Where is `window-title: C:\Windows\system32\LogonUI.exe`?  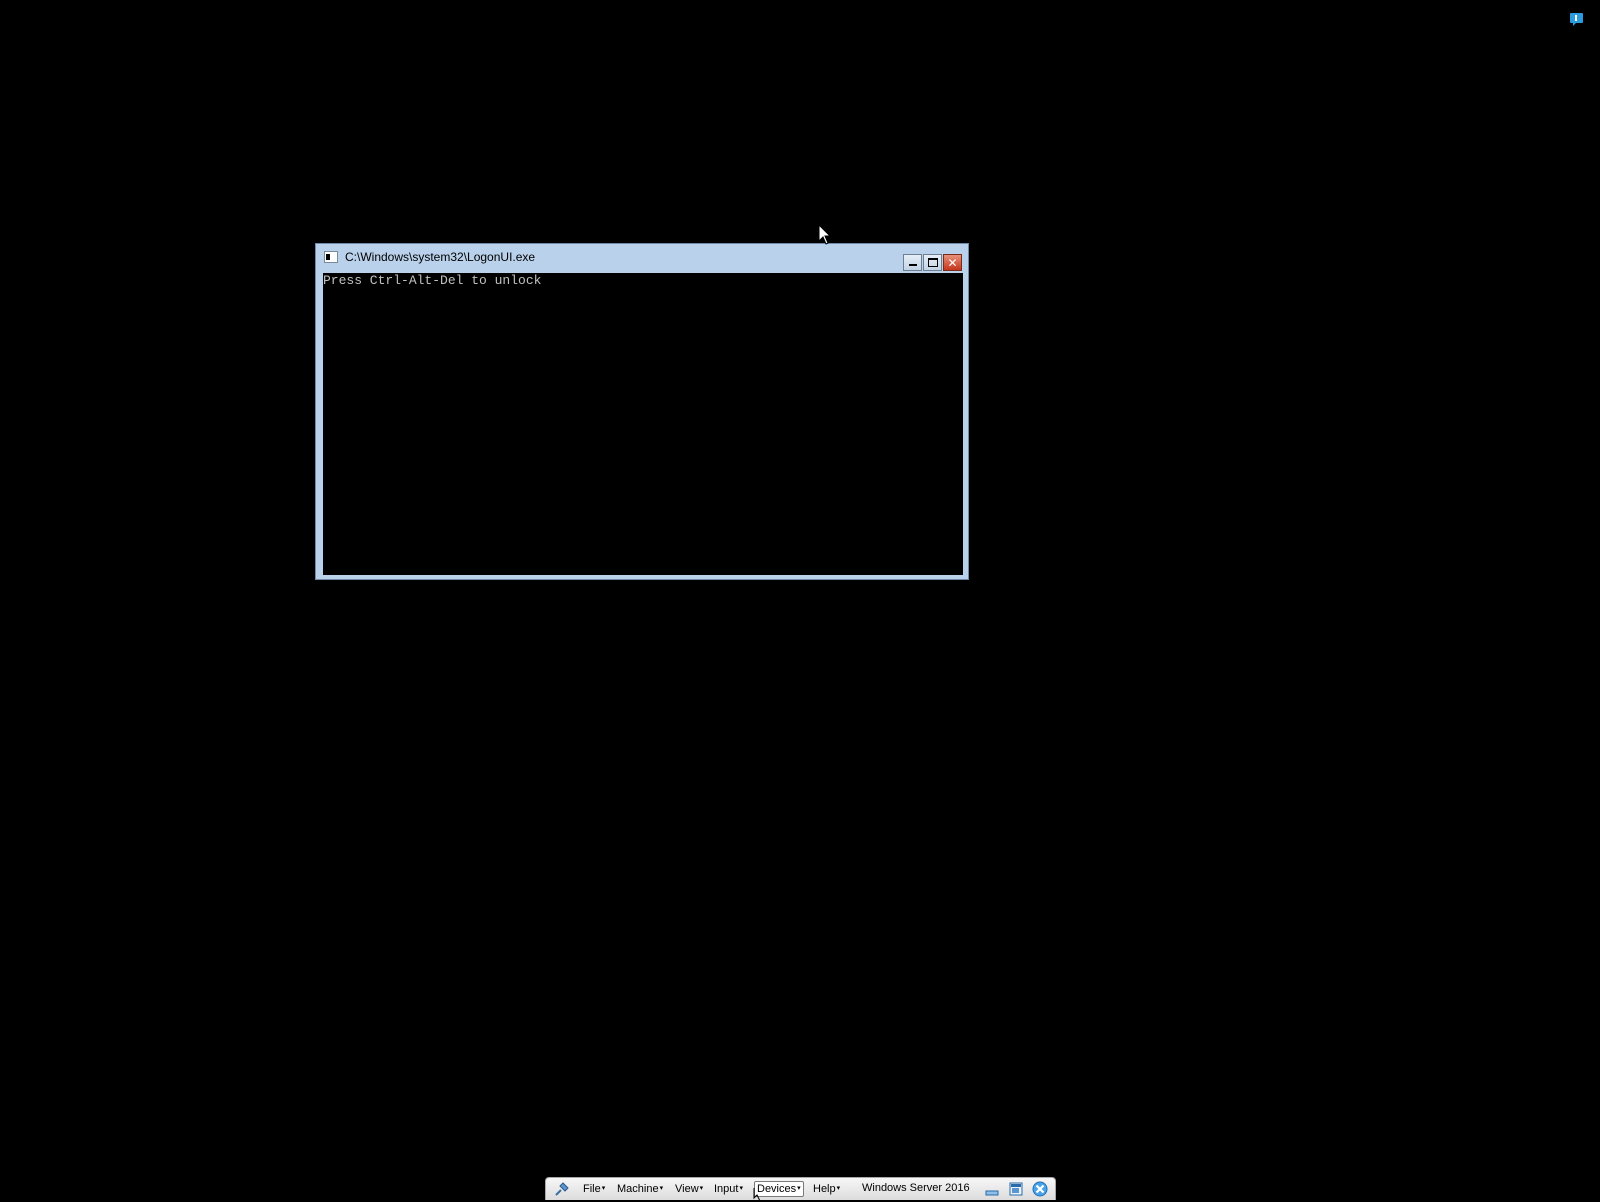 window-title: C:\Windows\system32\LogonUI.exe is located at coordinates (440, 257).